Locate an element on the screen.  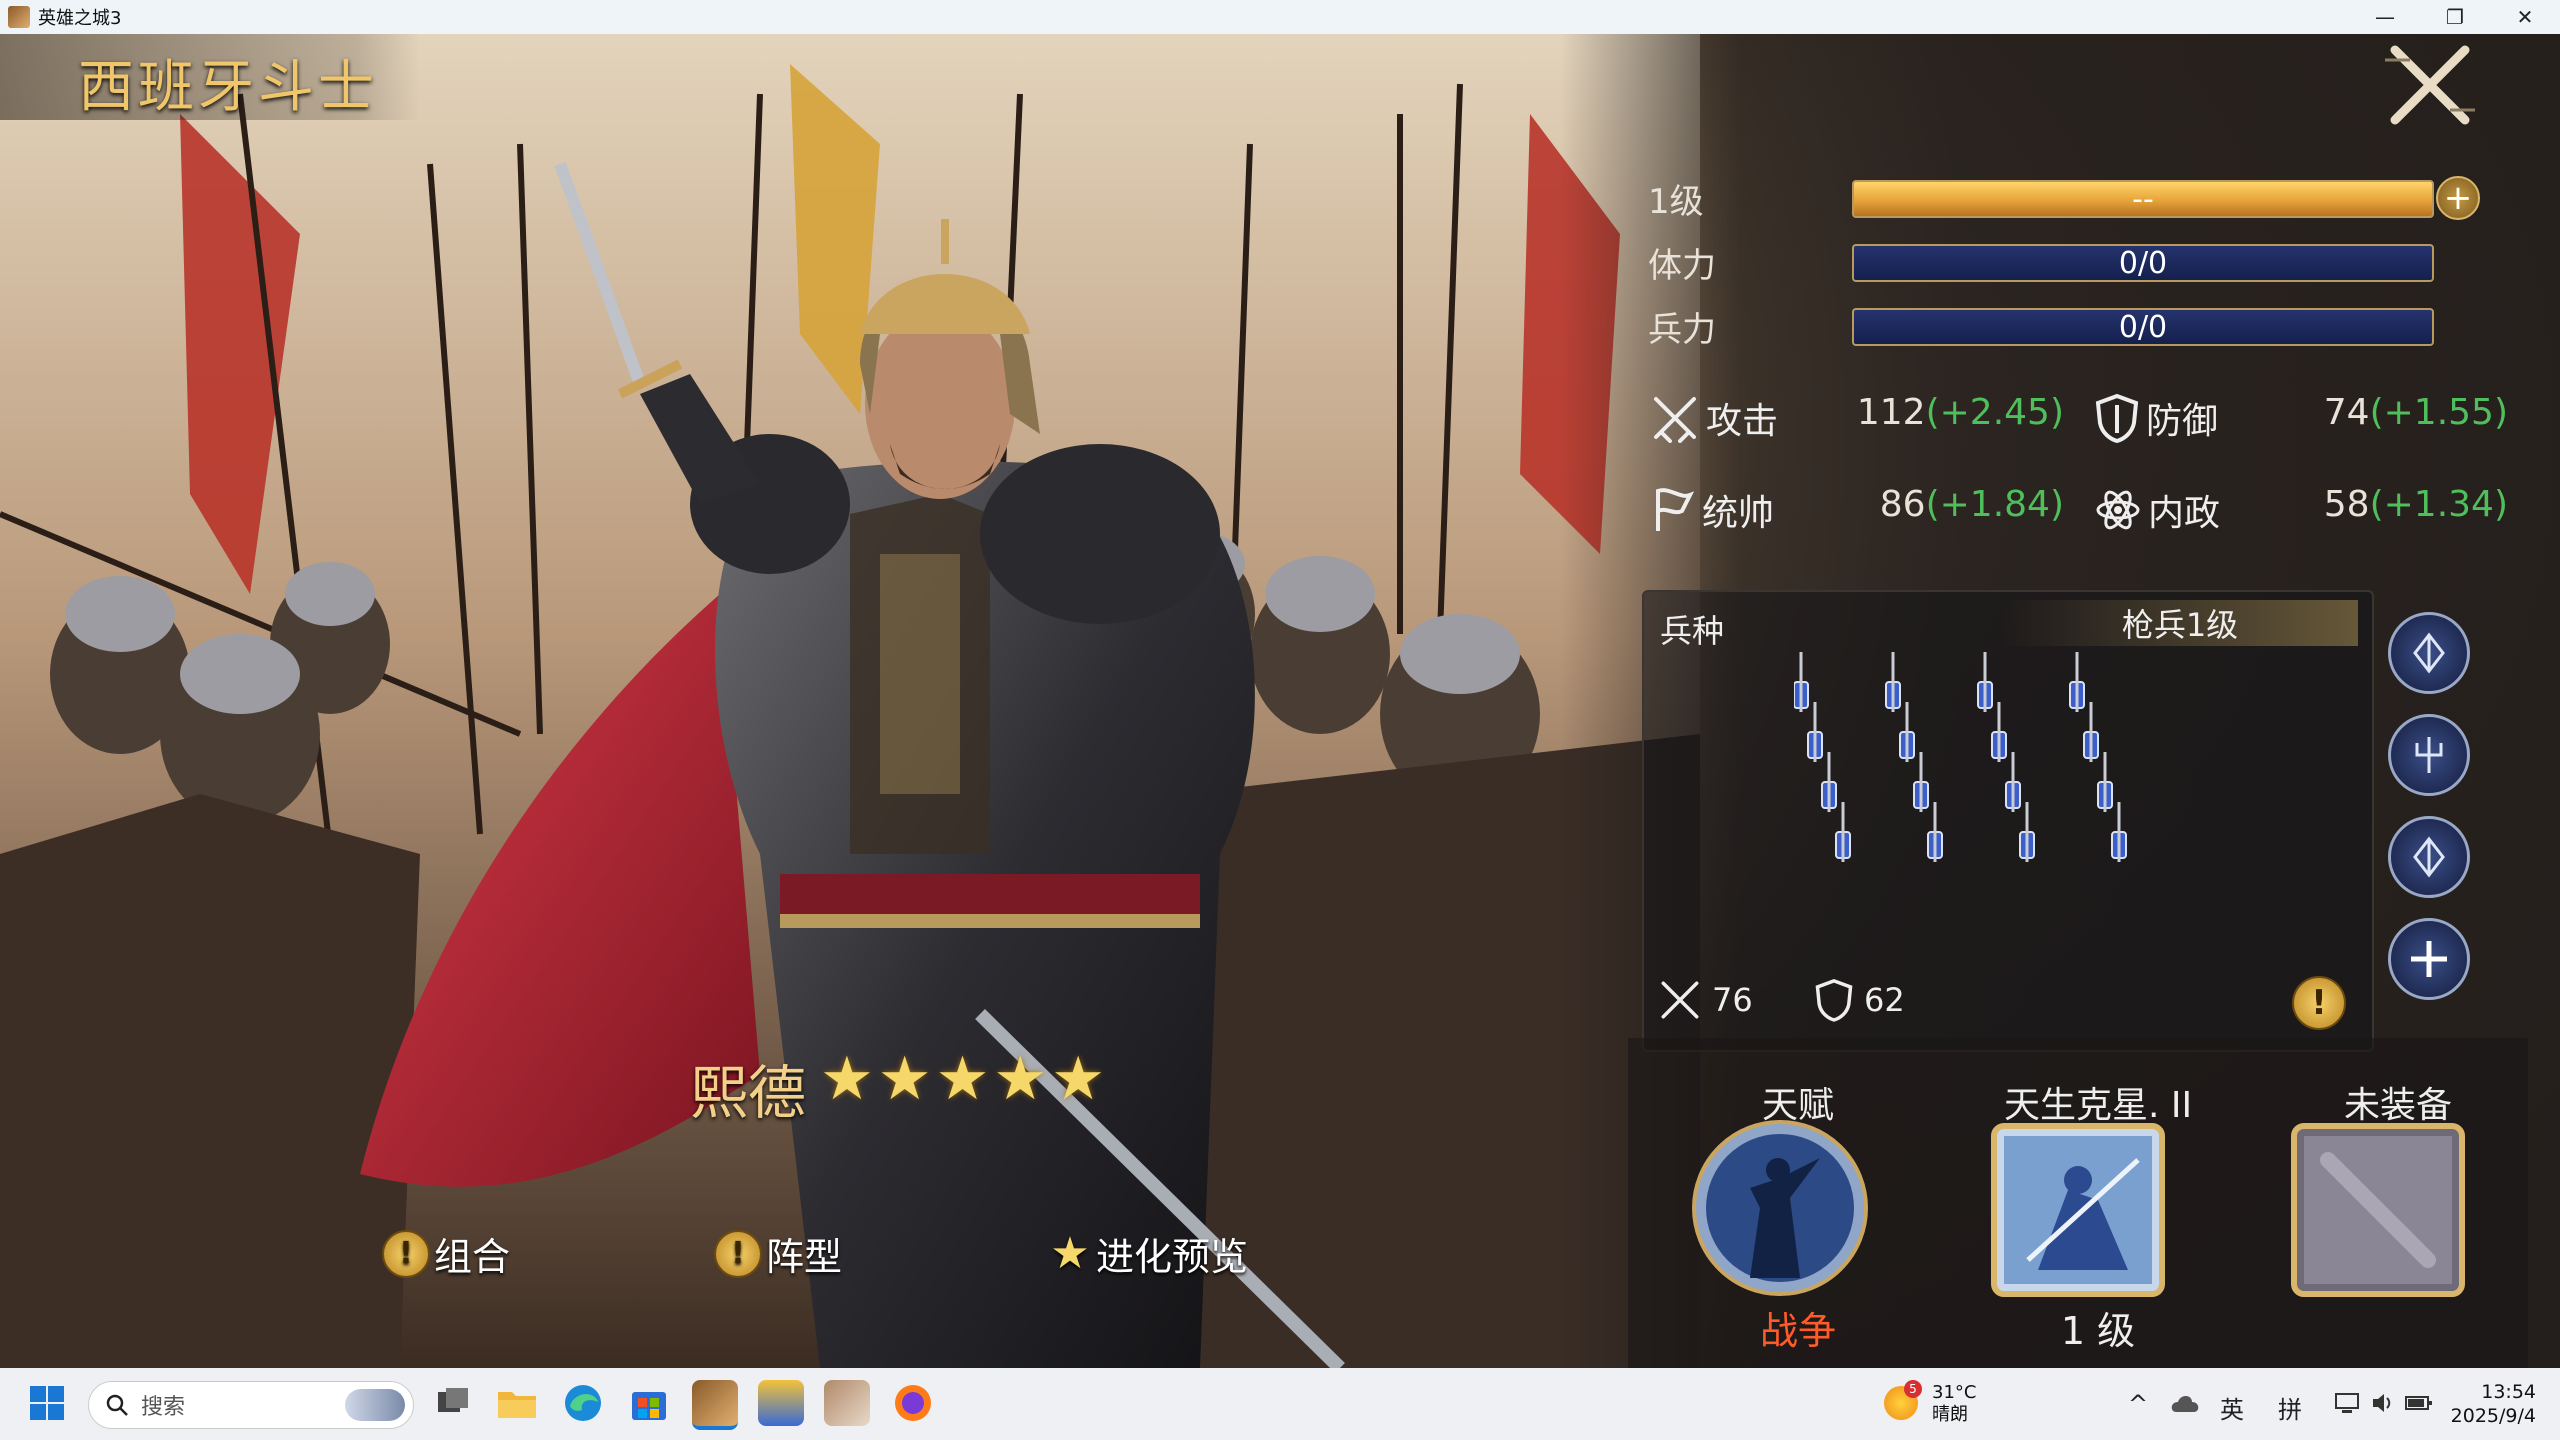
attribute-command: 统帅 is located at coordinates (1712, 510).